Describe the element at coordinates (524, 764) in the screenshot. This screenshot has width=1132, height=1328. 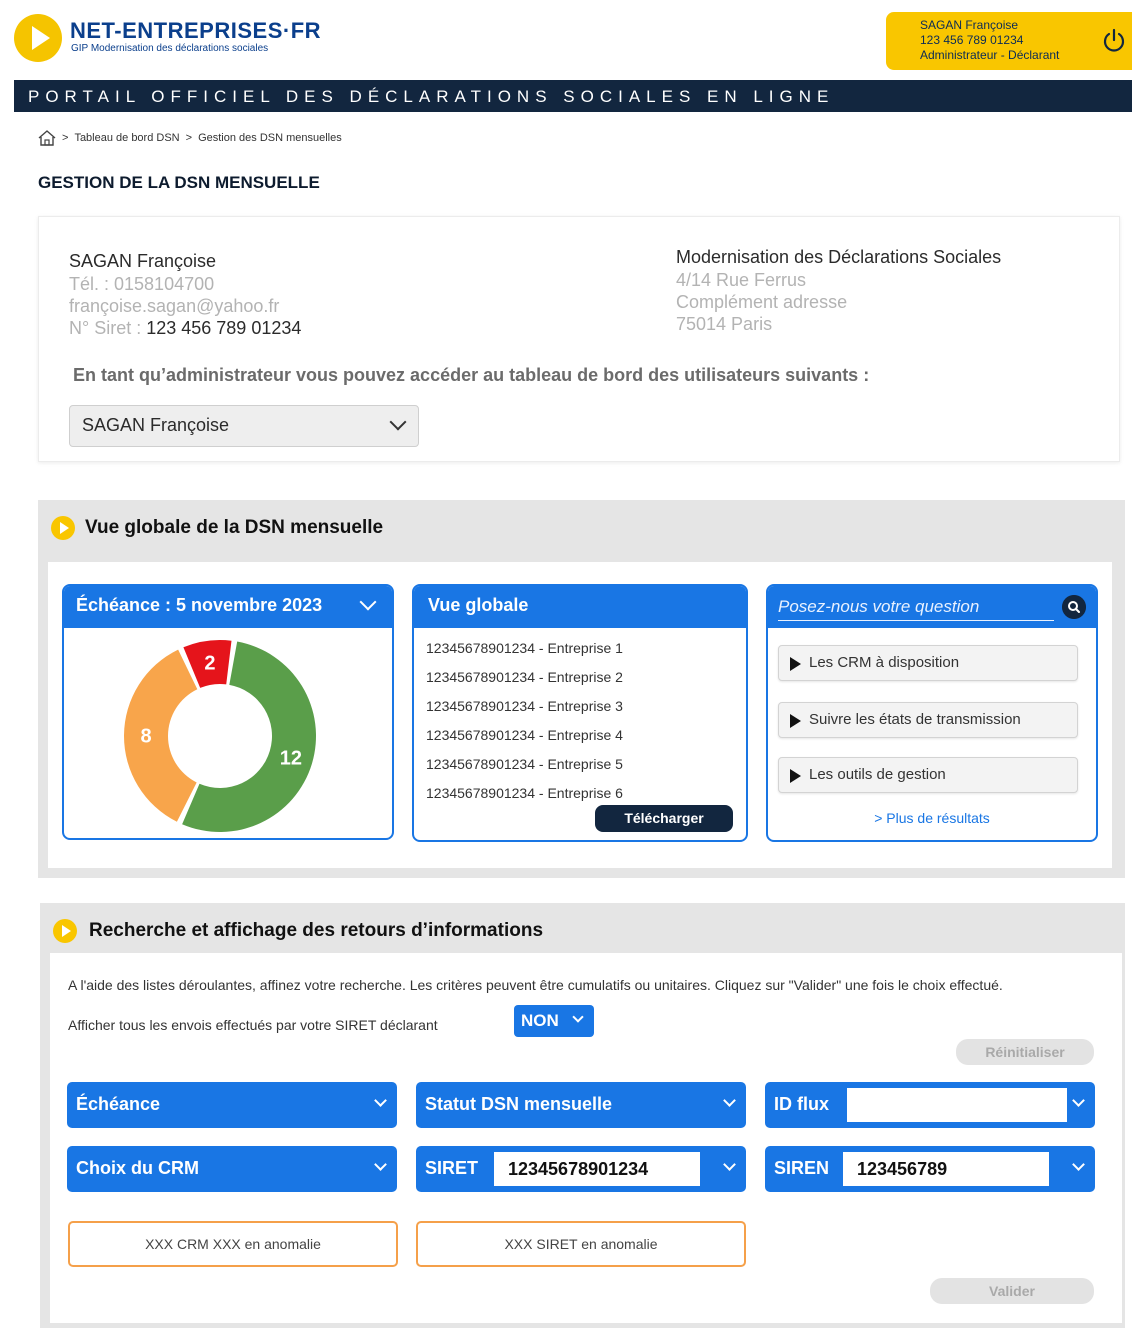
I see `company-row: 12345678901234 - Entreprise 5` at that location.